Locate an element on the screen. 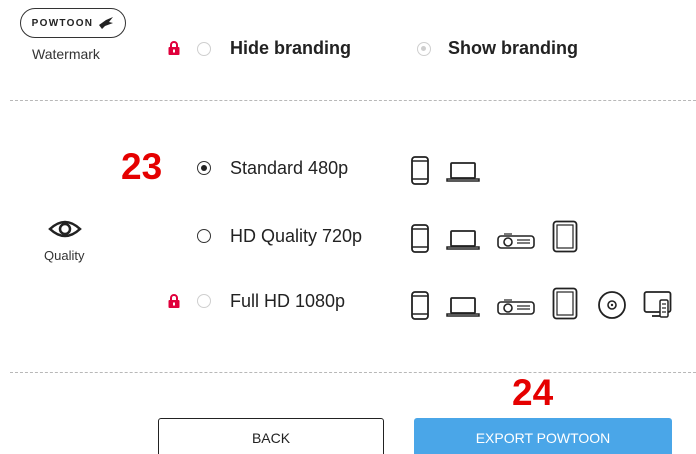 Image resolution: width=696 pixels, height=454 pixels. back-button: BACK is located at coordinates (271, 436).